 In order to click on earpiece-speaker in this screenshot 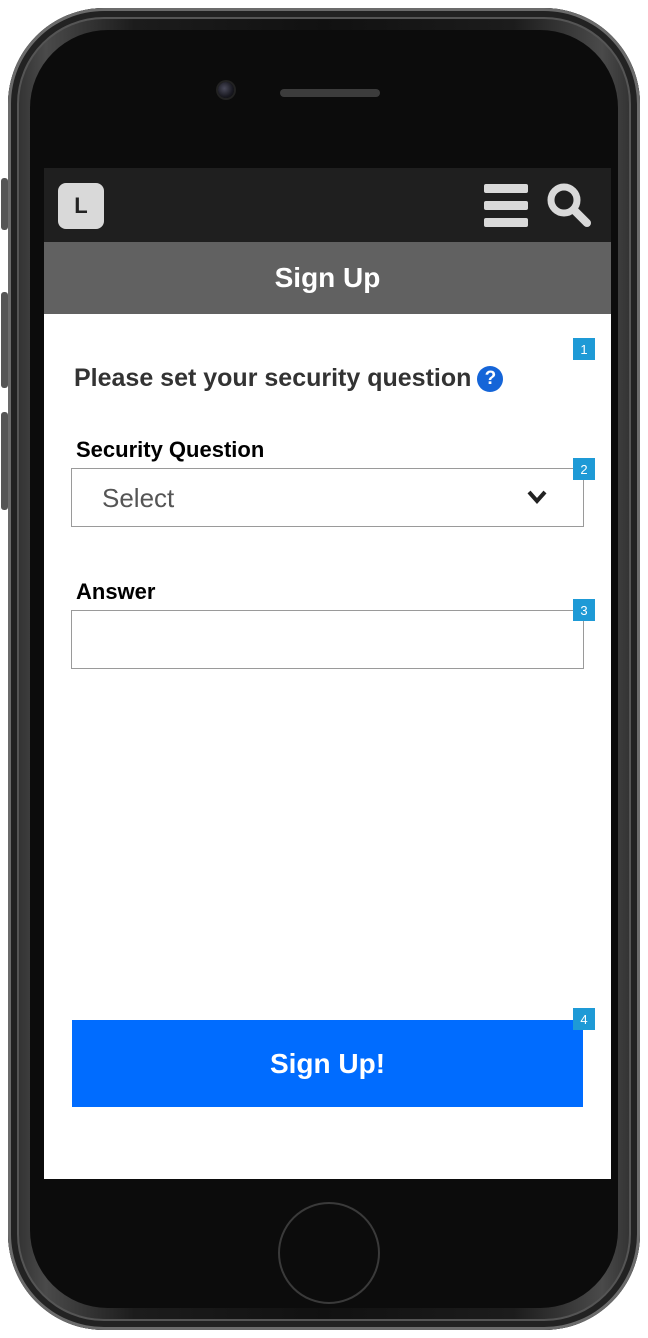, I will do `click(330, 93)`.